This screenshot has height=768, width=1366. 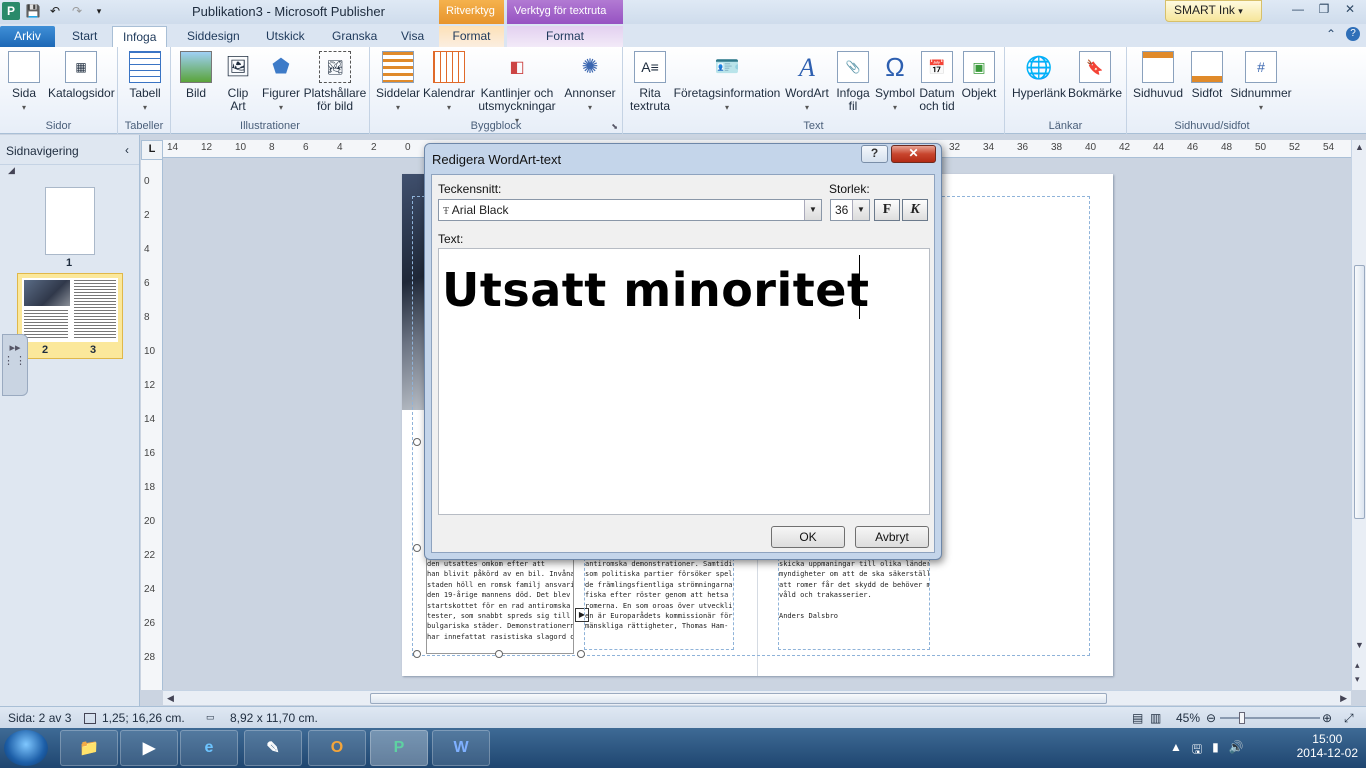 What do you see at coordinates (913, 154) in the screenshot?
I see `dialog-close-button: ✕` at bounding box center [913, 154].